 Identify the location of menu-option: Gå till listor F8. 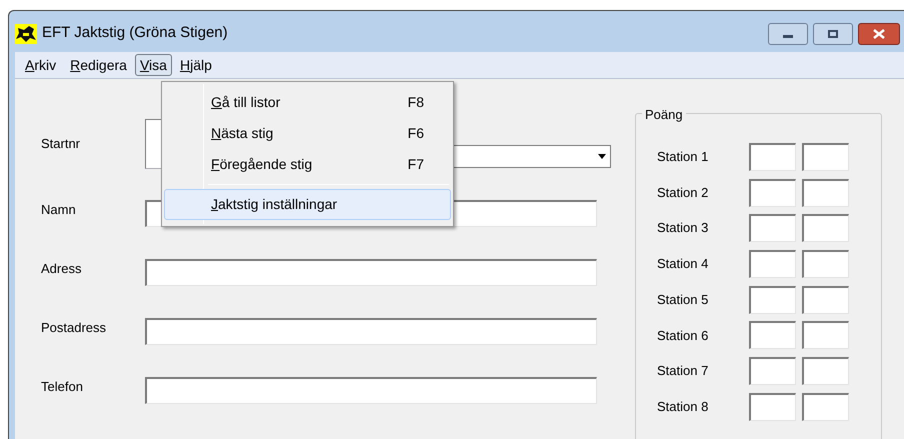
(307, 102).